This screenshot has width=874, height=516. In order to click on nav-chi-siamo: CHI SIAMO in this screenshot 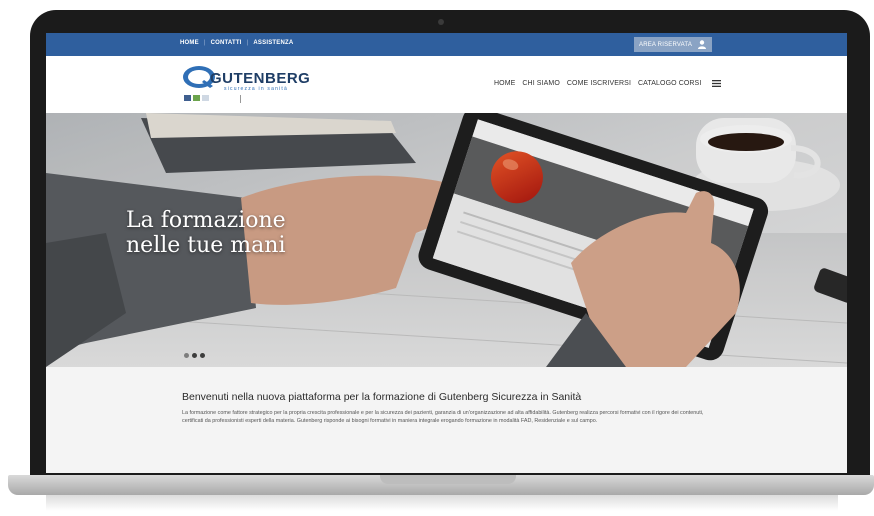, I will do `click(540, 83)`.